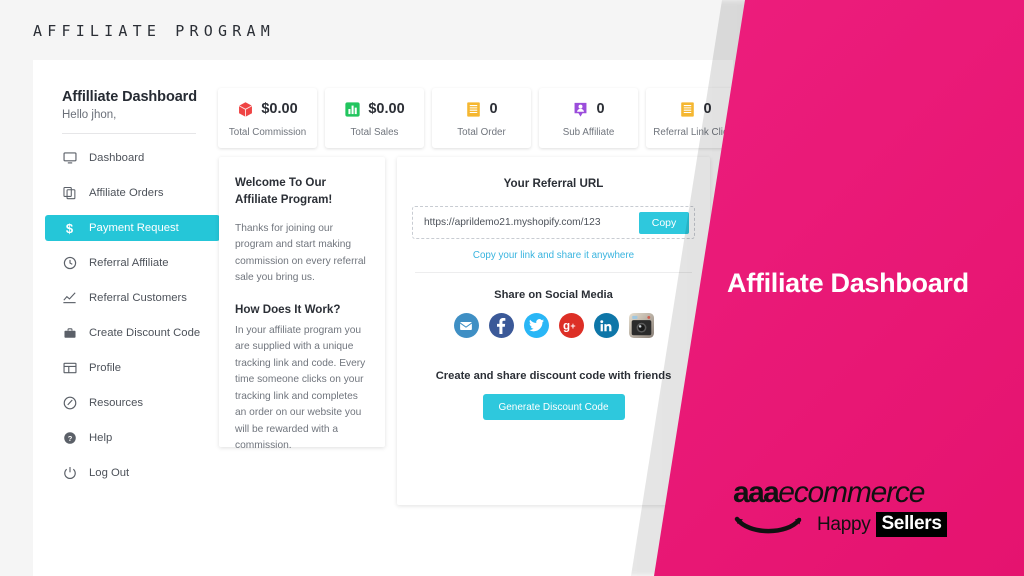 The width and height of the screenshot is (1024, 576). Describe the element at coordinates (466, 325) in the screenshot. I see `email-icon` at that location.